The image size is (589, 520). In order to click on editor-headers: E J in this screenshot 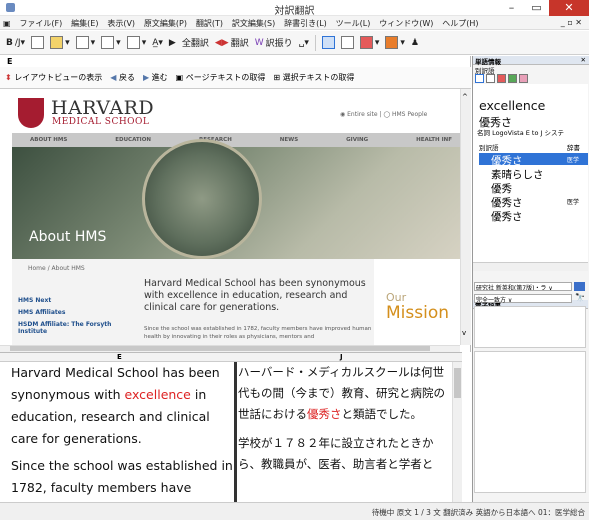, I will do `click(231, 357)`.